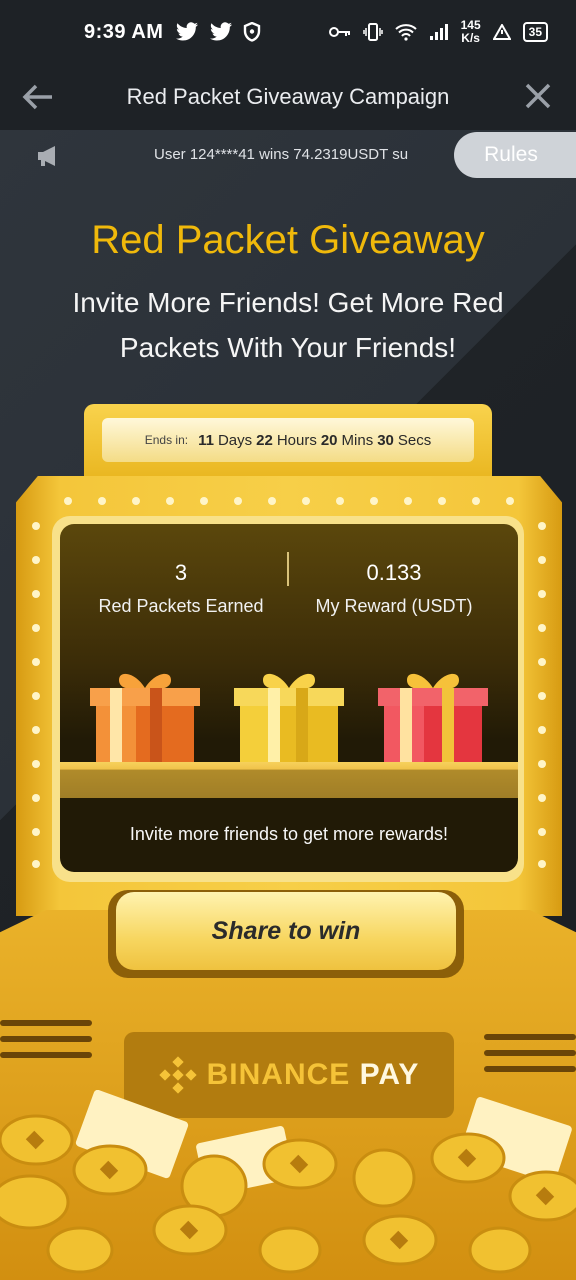 The image size is (576, 1280). What do you see at coordinates (470, 38) in the screenshot?
I see `net-speed-unit: K/s` at bounding box center [470, 38].